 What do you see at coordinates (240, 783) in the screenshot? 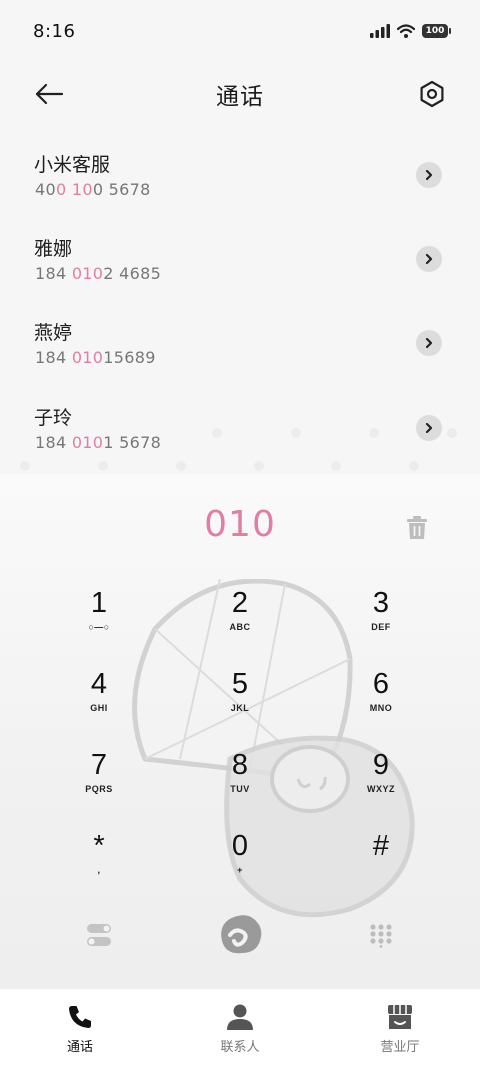
I see `dial-key-8: 8 TUV` at bounding box center [240, 783].